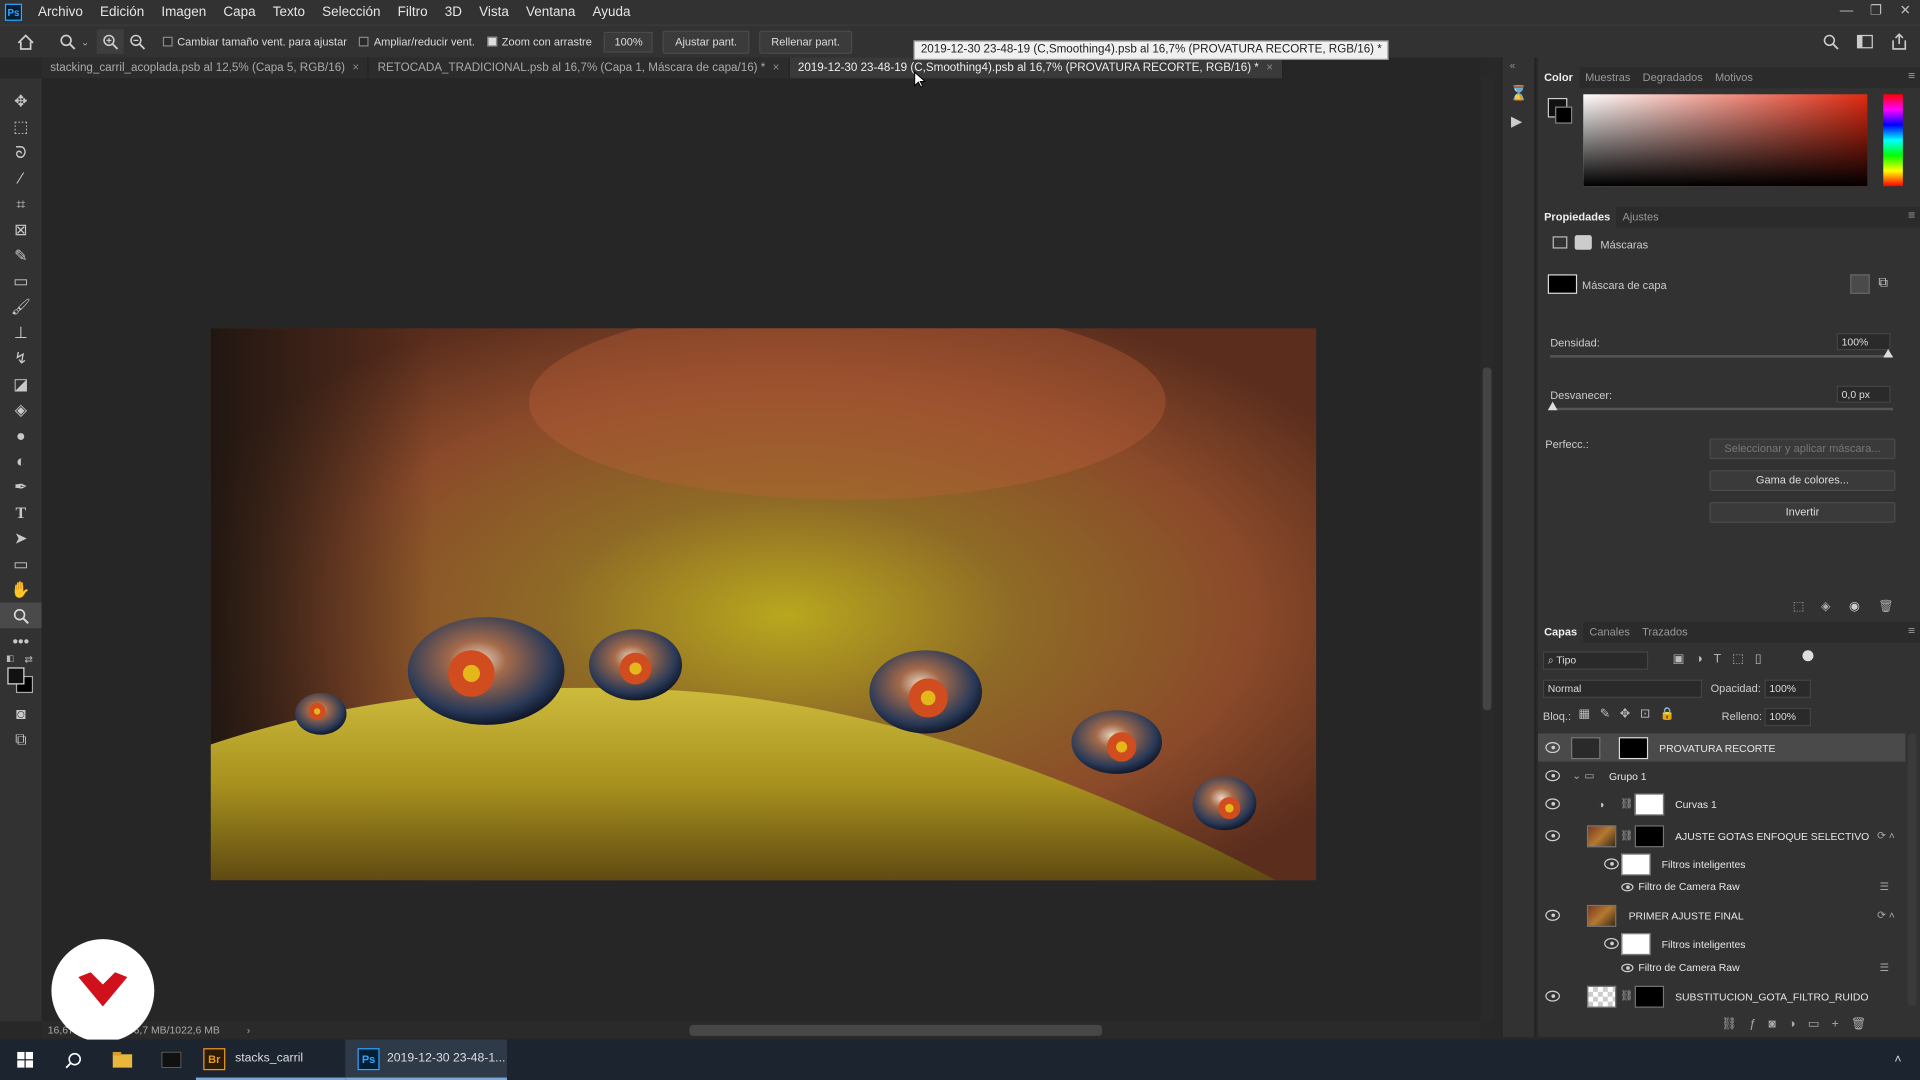 The image size is (1920, 1080). What do you see at coordinates (21, 333) in the screenshot?
I see `clone-stamp-tool-icon: ⊥` at bounding box center [21, 333].